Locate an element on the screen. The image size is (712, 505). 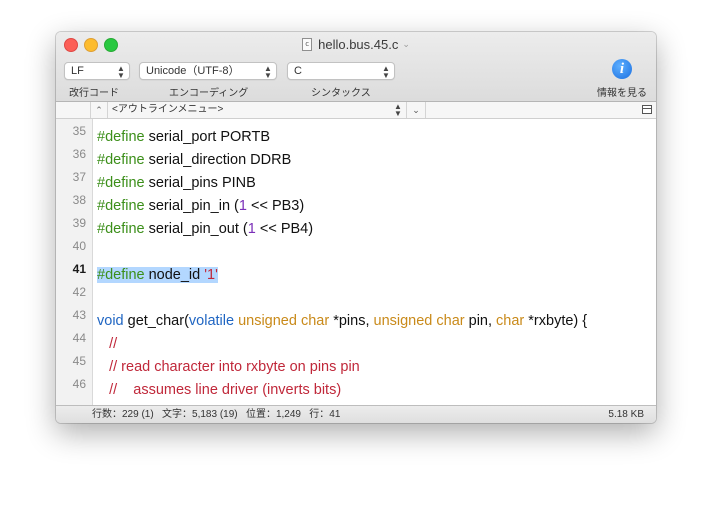
navigation-bar: ⌃ <アウトラインメニュー> ▲ ▼ ⌄ is located at coordinates (356, 110).